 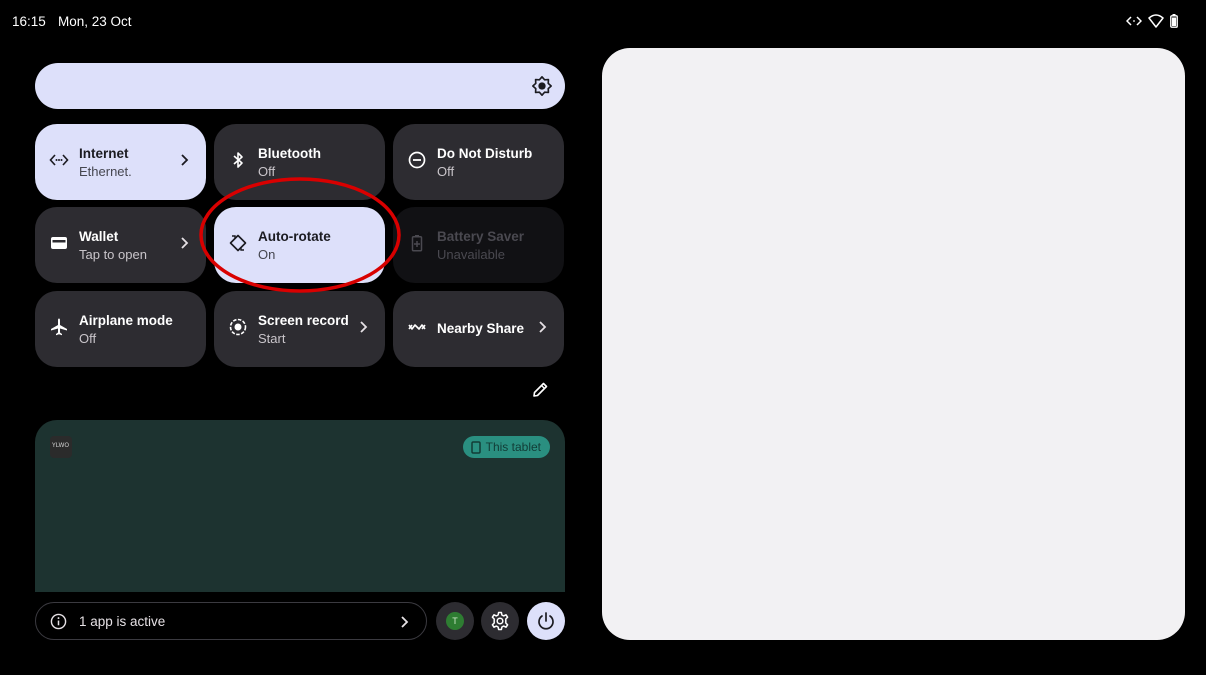 What do you see at coordinates (58, 621) in the screenshot?
I see `info-icon` at bounding box center [58, 621].